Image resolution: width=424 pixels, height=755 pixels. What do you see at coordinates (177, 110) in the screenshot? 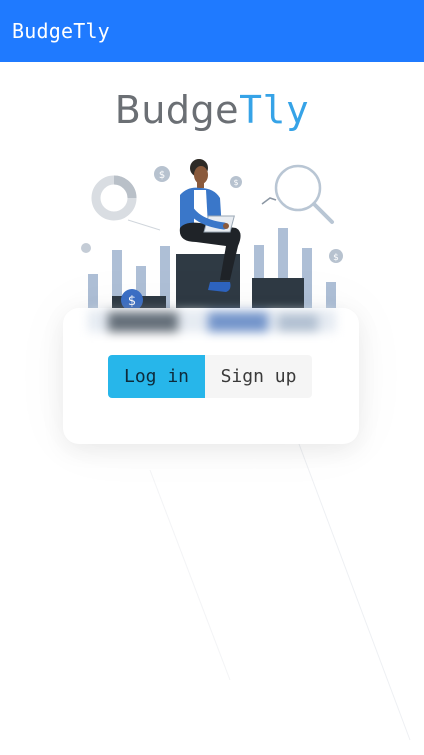
I see `brand-name-part1: Budge` at bounding box center [177, 110].